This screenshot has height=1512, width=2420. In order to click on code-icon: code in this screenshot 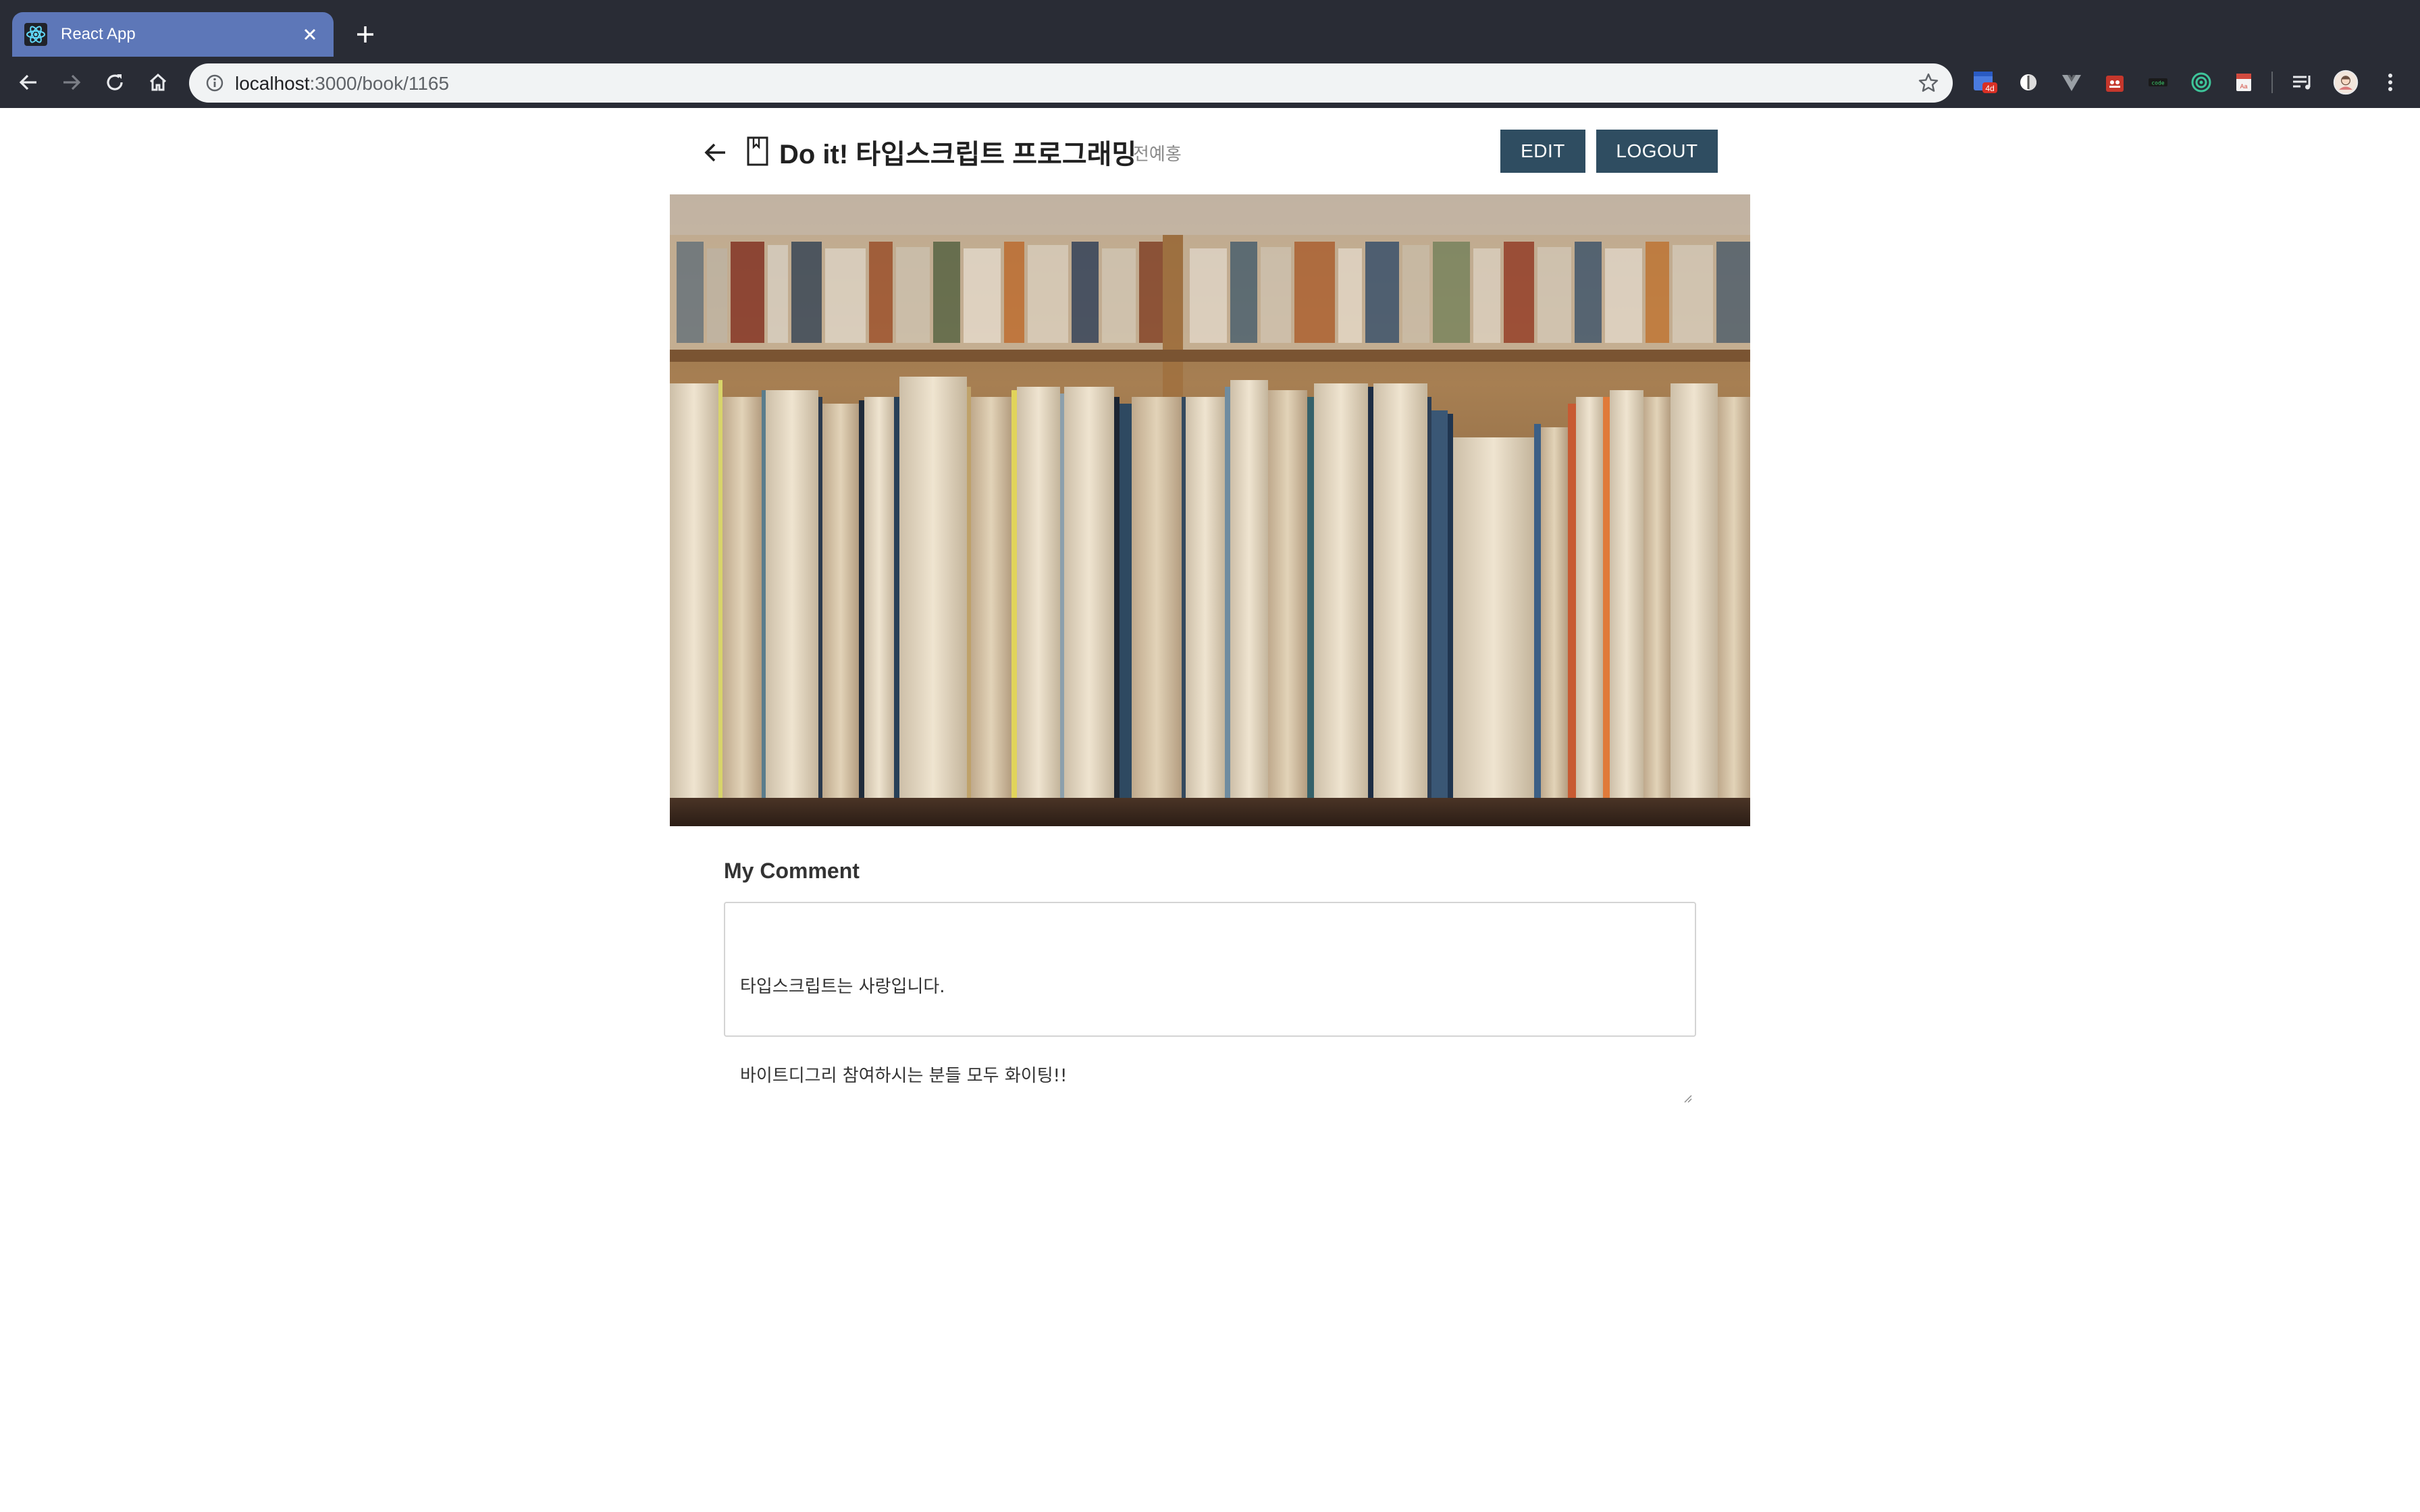, I will do `click(2158, 82)`.